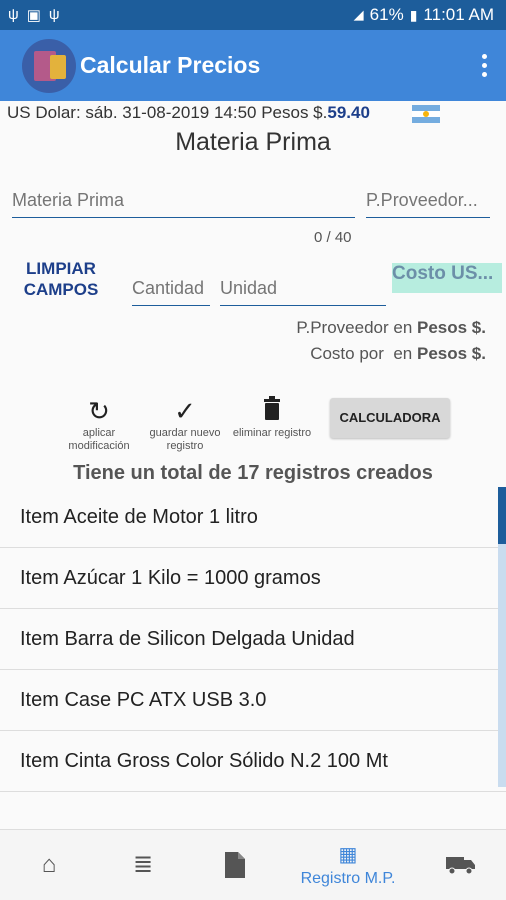 This screenshot has height=900, width=506. Describe the element at coordinates (61, 279) in the screenshot. I see `clear-fields-button: LIMPIAR CAMPOS` at that location.